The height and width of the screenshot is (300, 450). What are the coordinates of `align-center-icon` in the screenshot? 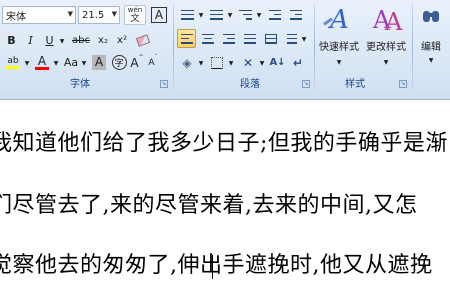 It's located at (207, 38).